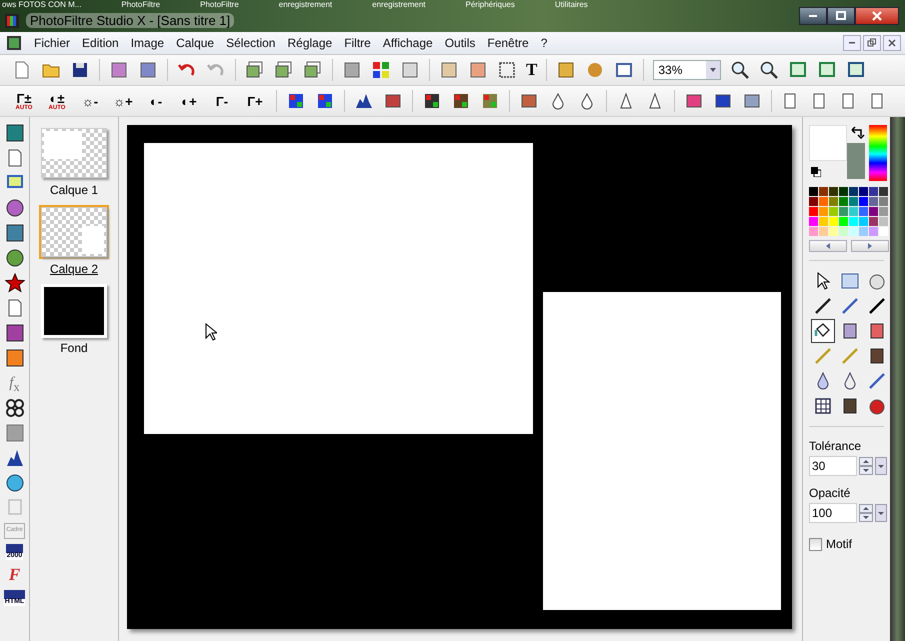  What do you see at coordinates (14, 575) in the screenshot?
I see `font-button: F` at bounding box center [14, 575].